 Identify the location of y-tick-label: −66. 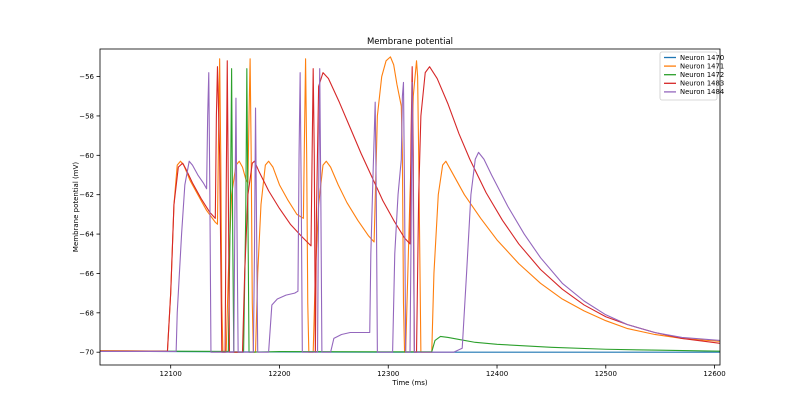
(86, 274).